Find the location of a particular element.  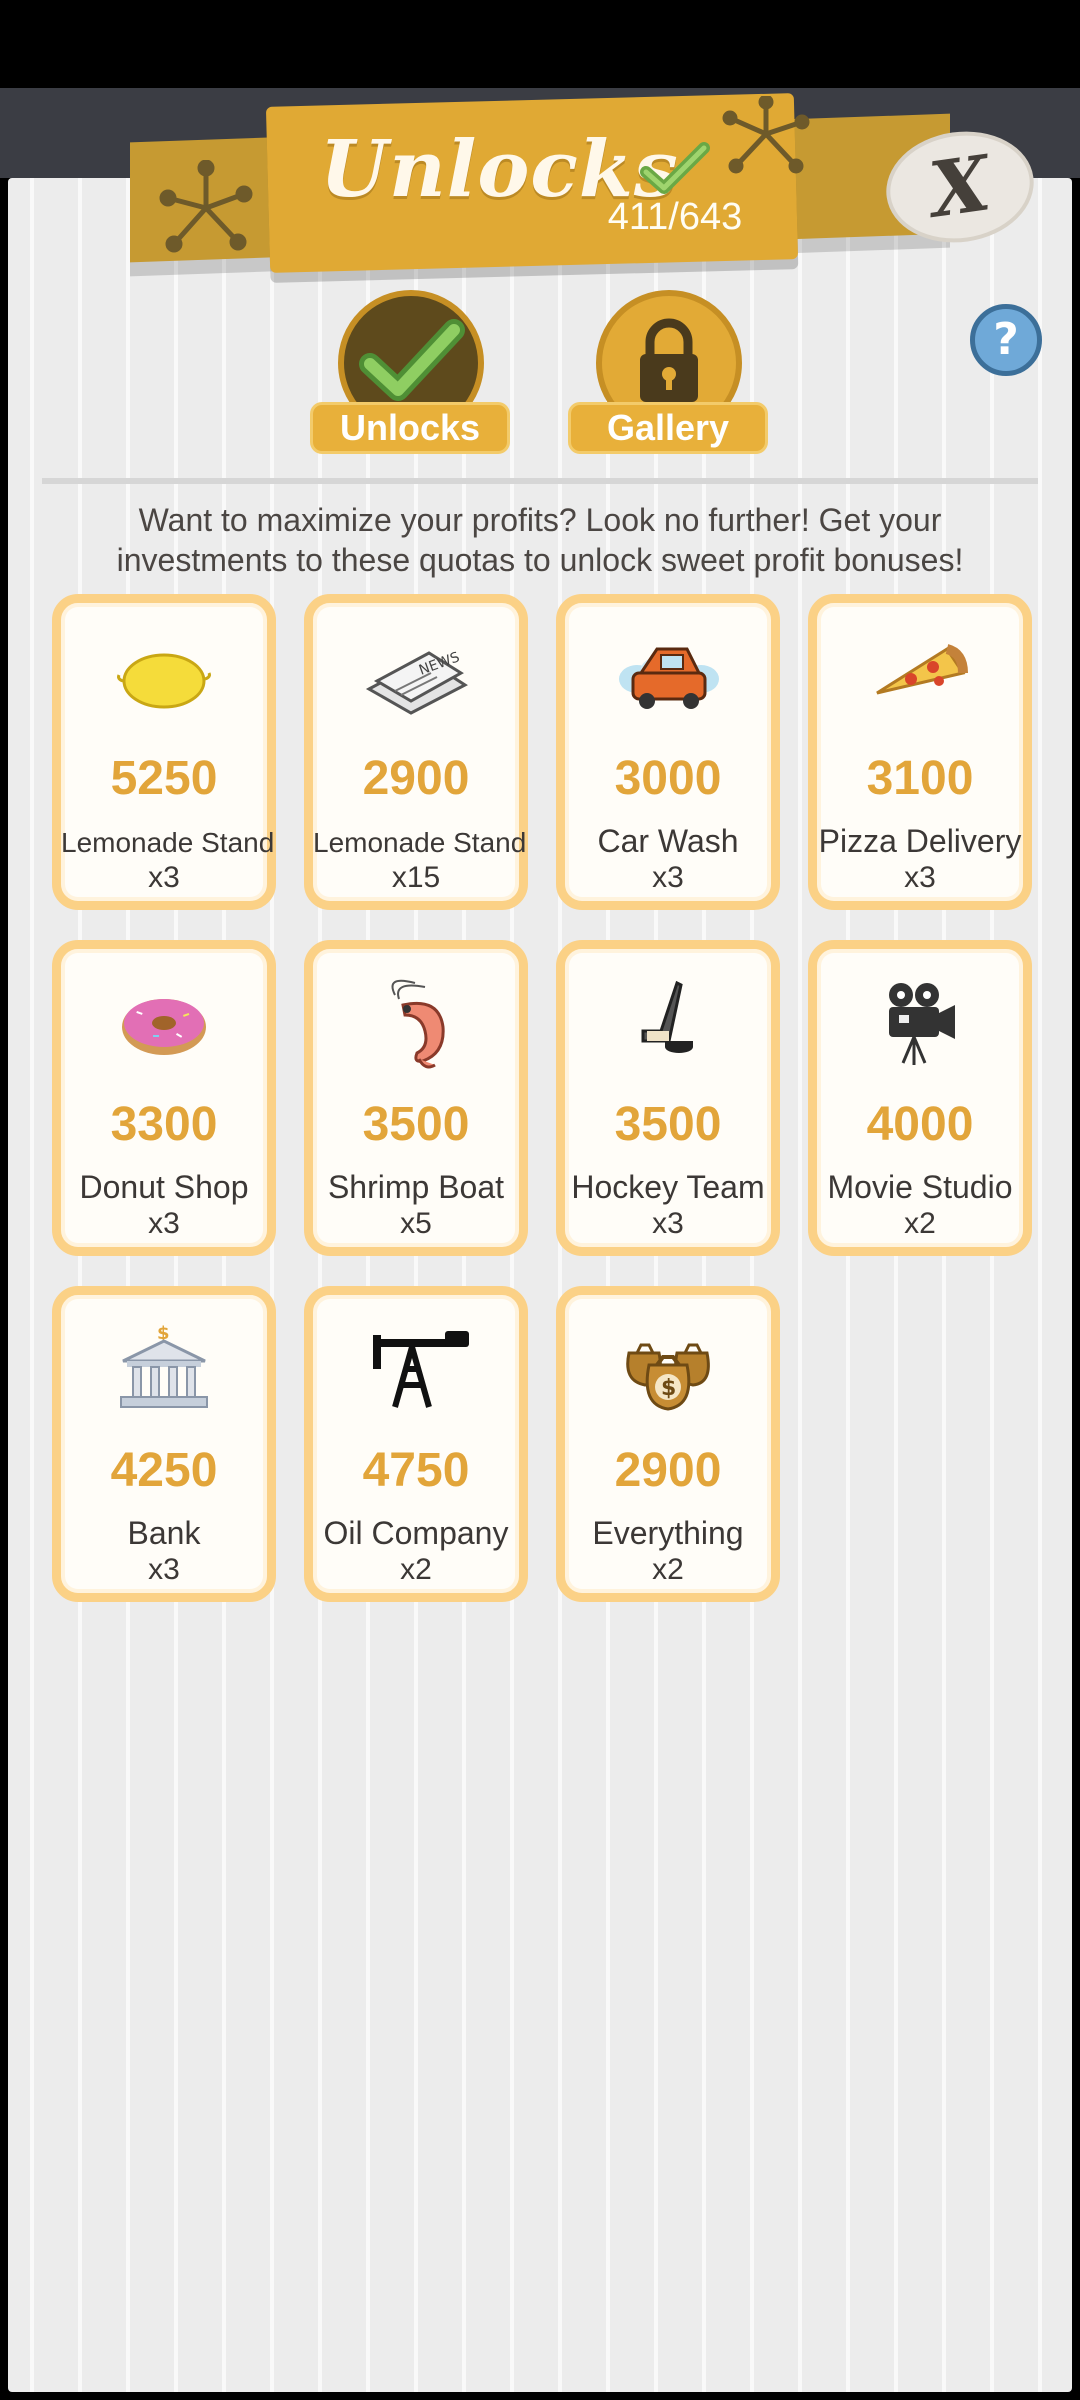

unlock-card: 3300 Donut Shop x3 is located at coordinates (164, 1098).